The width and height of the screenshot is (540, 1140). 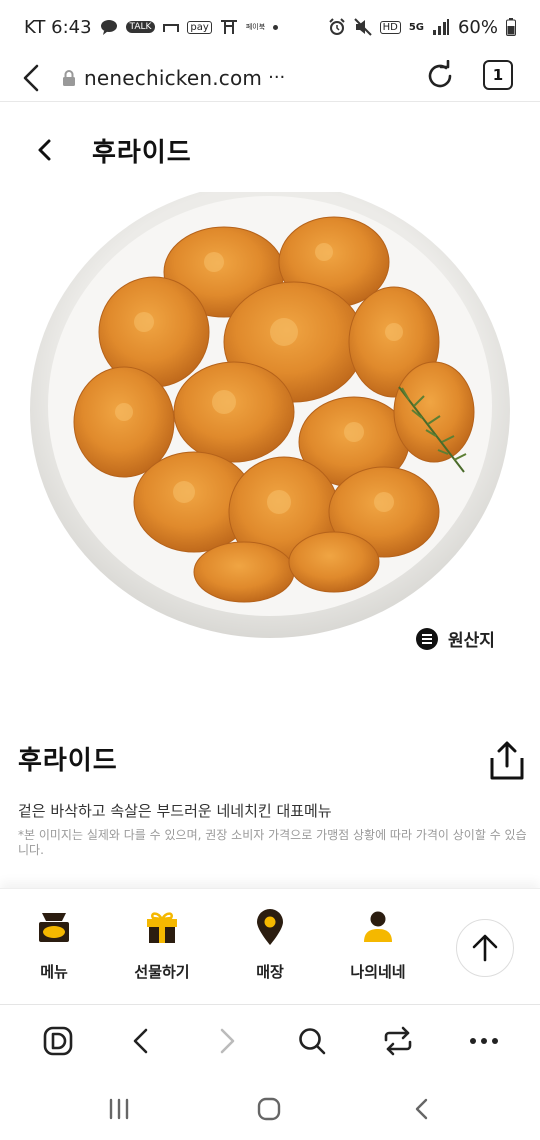 I want to click on nav-item-store: 매장, so click(x=270, y=944).